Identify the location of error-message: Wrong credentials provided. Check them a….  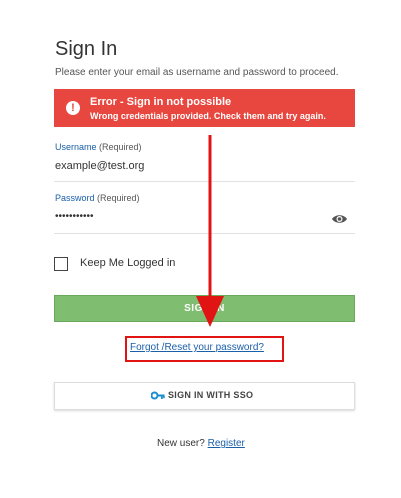
(208, 116).